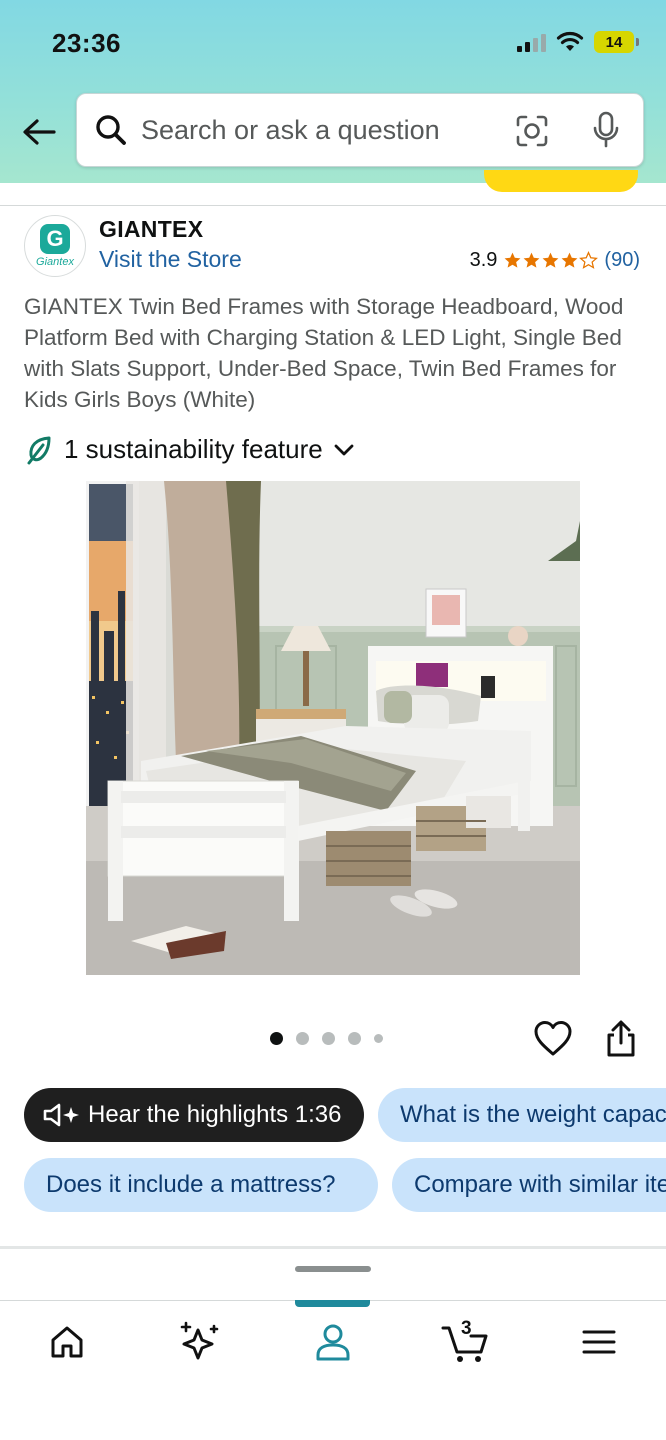 The width and height of the screenshot is (666, 1440). I want to click on nav-rufus, so click(200, 1342).